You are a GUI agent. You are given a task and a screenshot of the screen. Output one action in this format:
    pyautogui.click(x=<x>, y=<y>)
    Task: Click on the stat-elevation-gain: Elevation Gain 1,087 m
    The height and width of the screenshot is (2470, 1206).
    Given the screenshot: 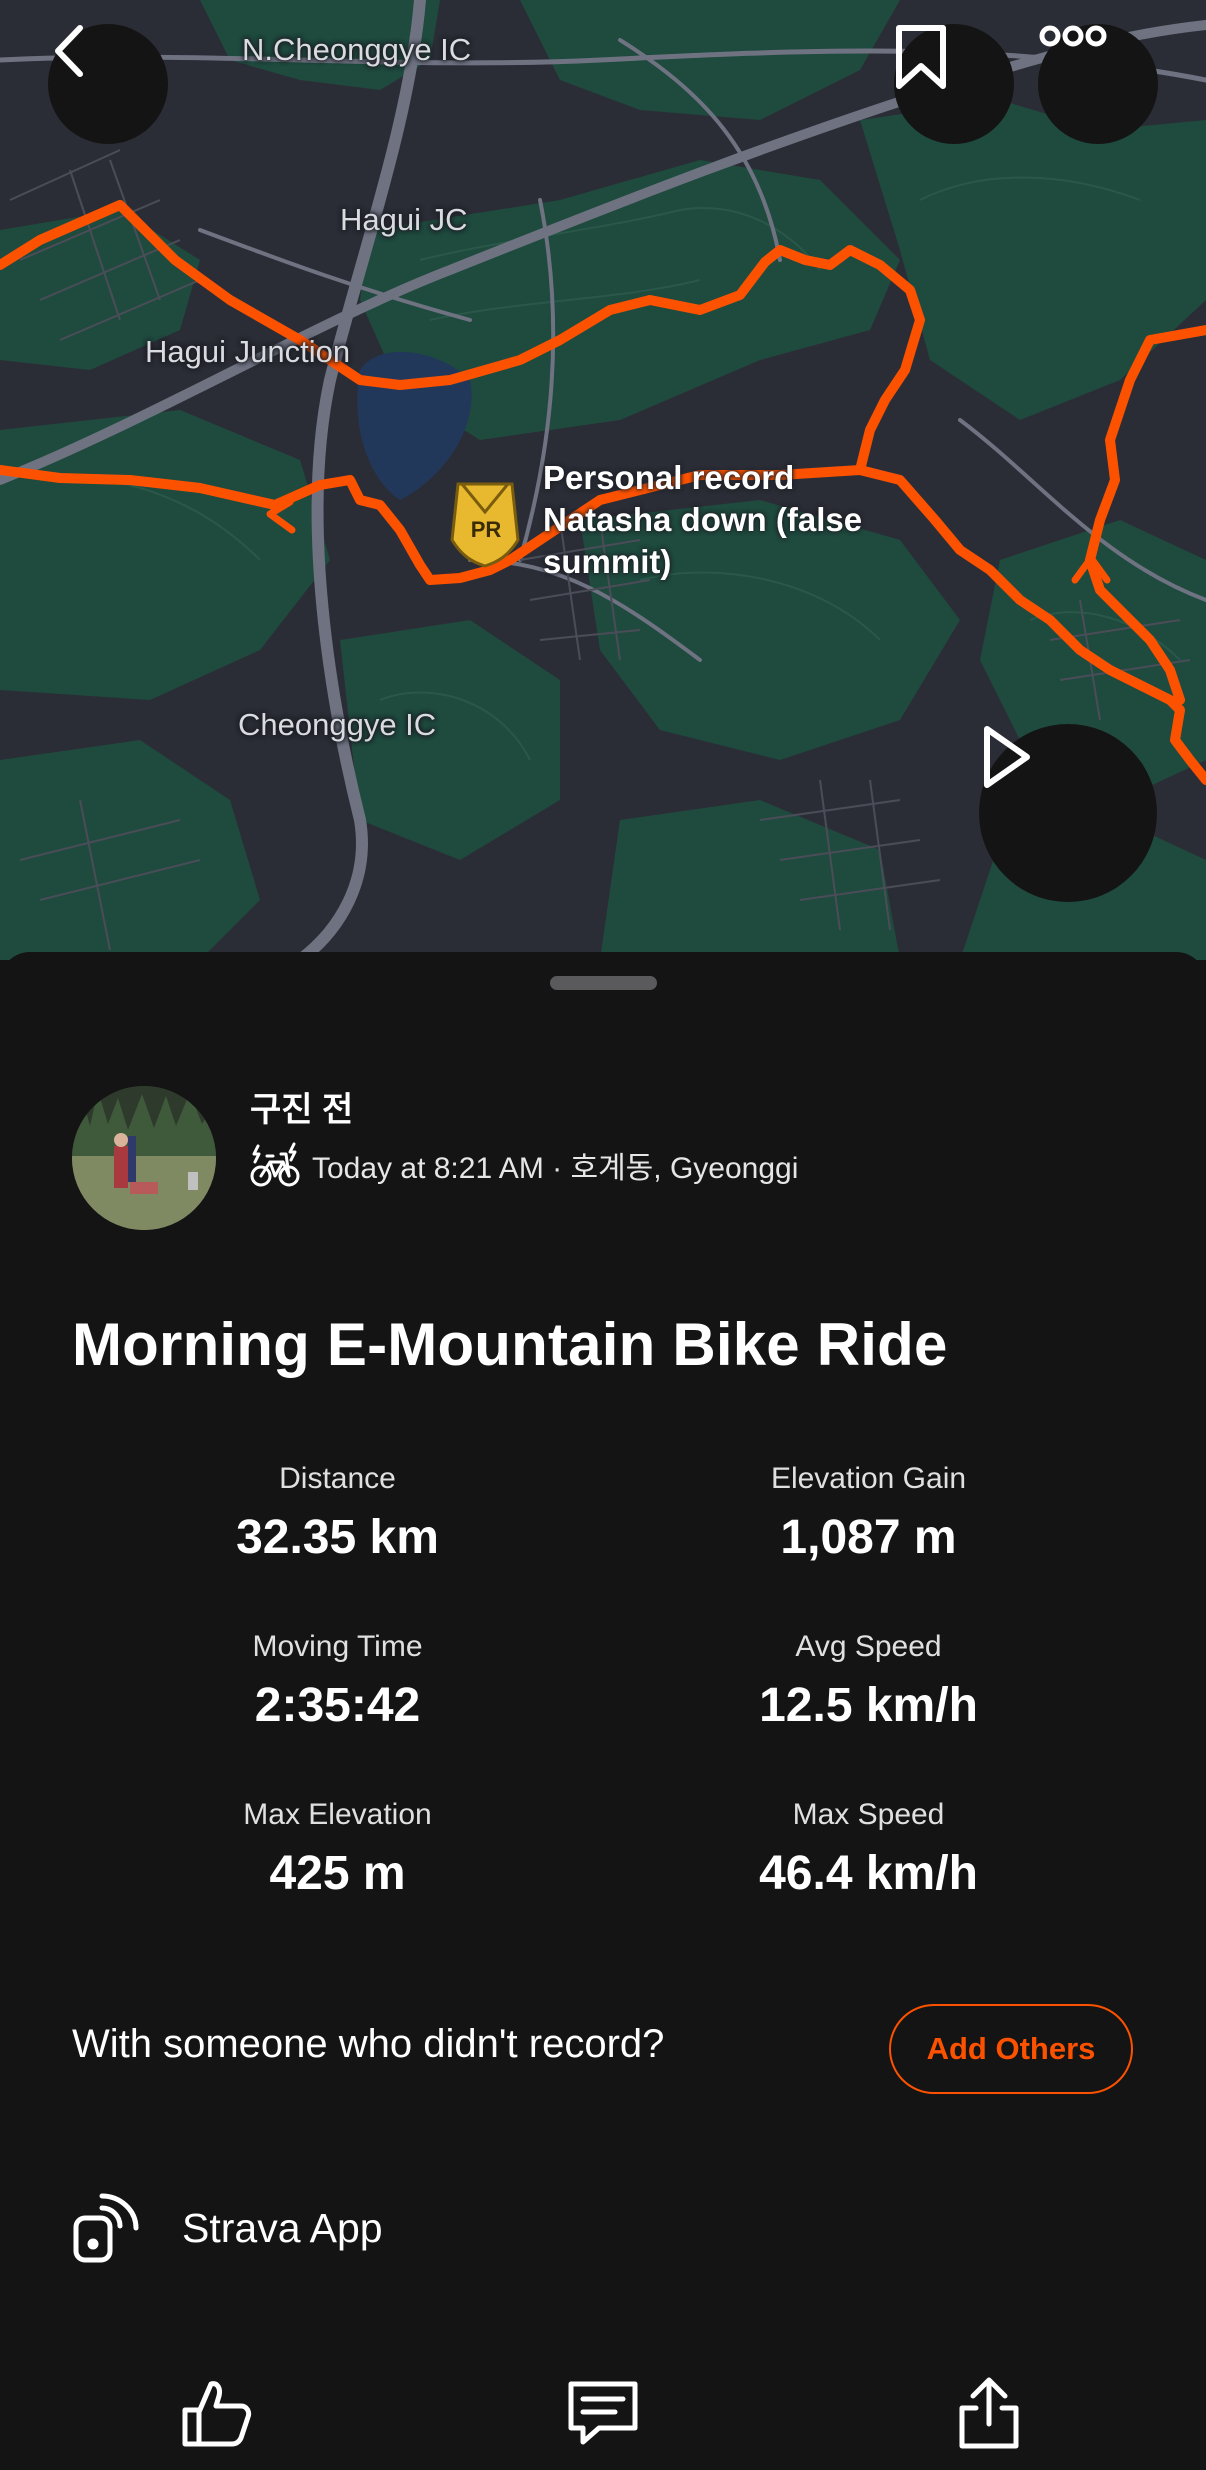 What is the action you would take?
    pyautogui.click(x=868, y=1513)
    